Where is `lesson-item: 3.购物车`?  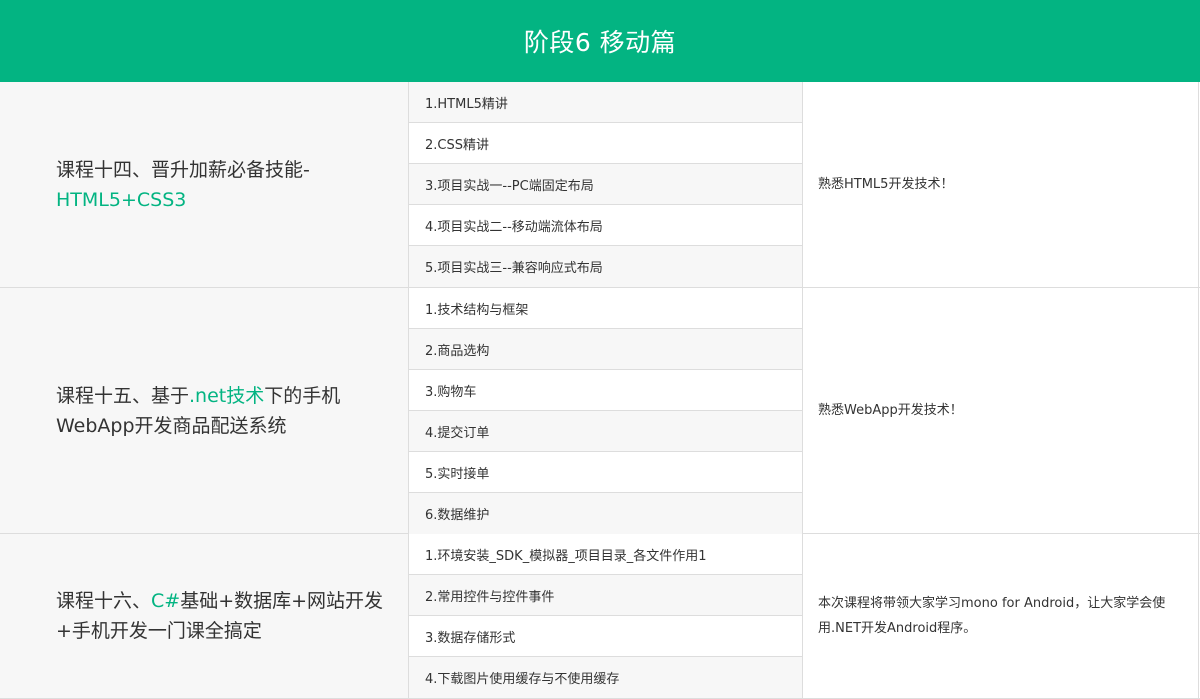
lesson-item: 3.购物车 is located at coordinates (605, 390).